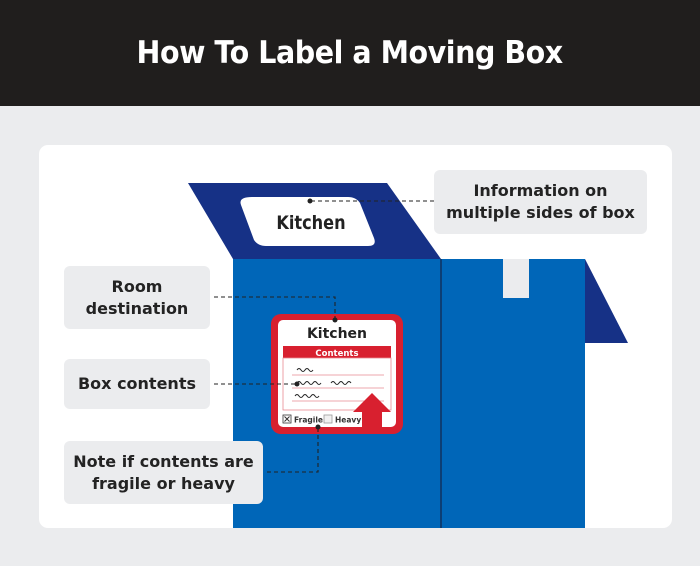  What do you see at coordinates (337, 334) in the screenshot?
I see `front-label-room: Kitchen` at bounding box center [337, 334].